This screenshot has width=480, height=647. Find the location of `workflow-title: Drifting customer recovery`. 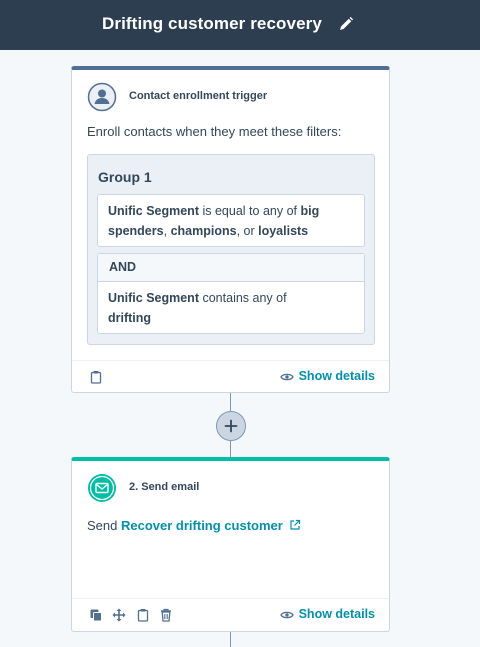

workflow-title: Drifting customer recovery is located at coordinates (212, 23).